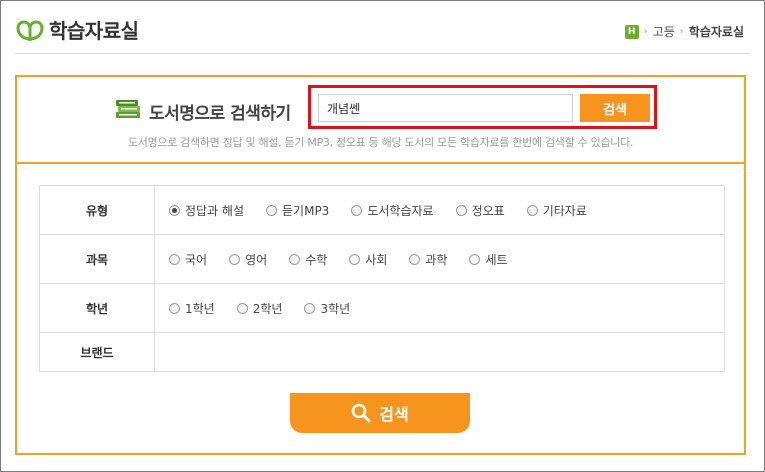  I want to click on filter-option: 듣기MP3, so click(297, 210).